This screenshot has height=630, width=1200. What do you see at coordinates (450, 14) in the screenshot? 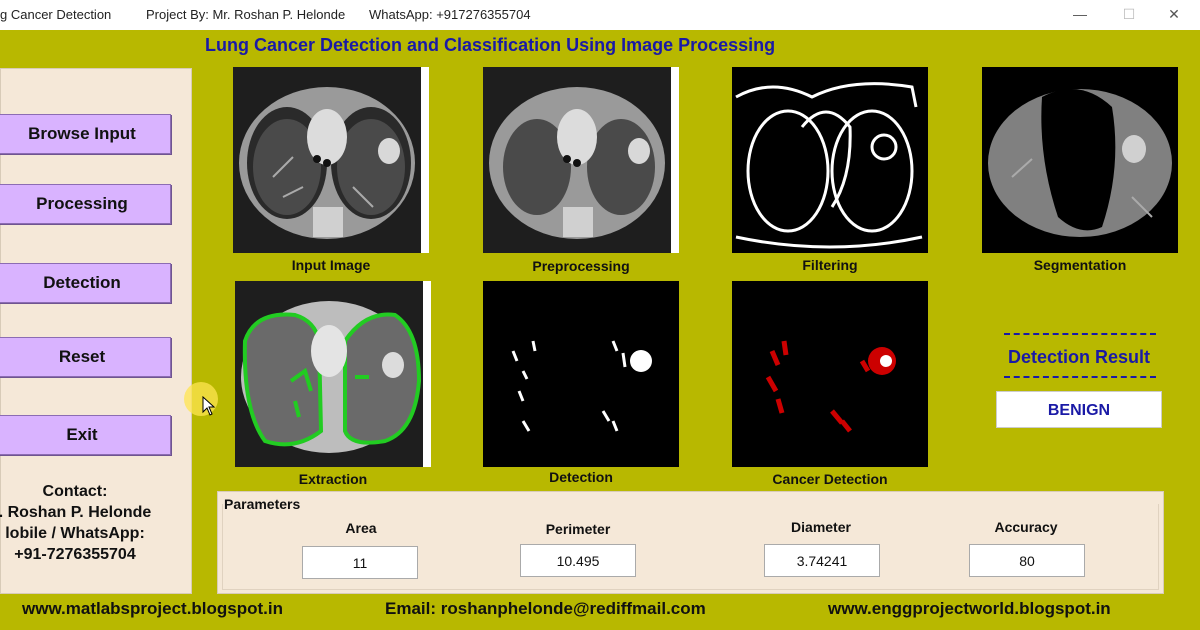
I see `whatsapp-text: WhatsApp: +917276355704` at bounding box center [450, 14].